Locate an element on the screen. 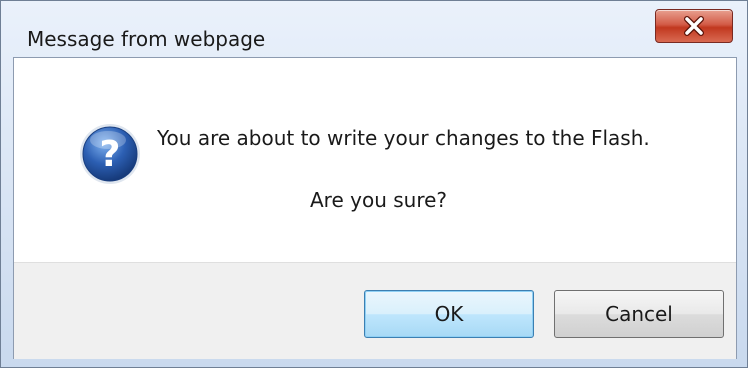 The height and width of the screenshot is (368, 748). question-icon: ? is located at coordinates (110, 154).